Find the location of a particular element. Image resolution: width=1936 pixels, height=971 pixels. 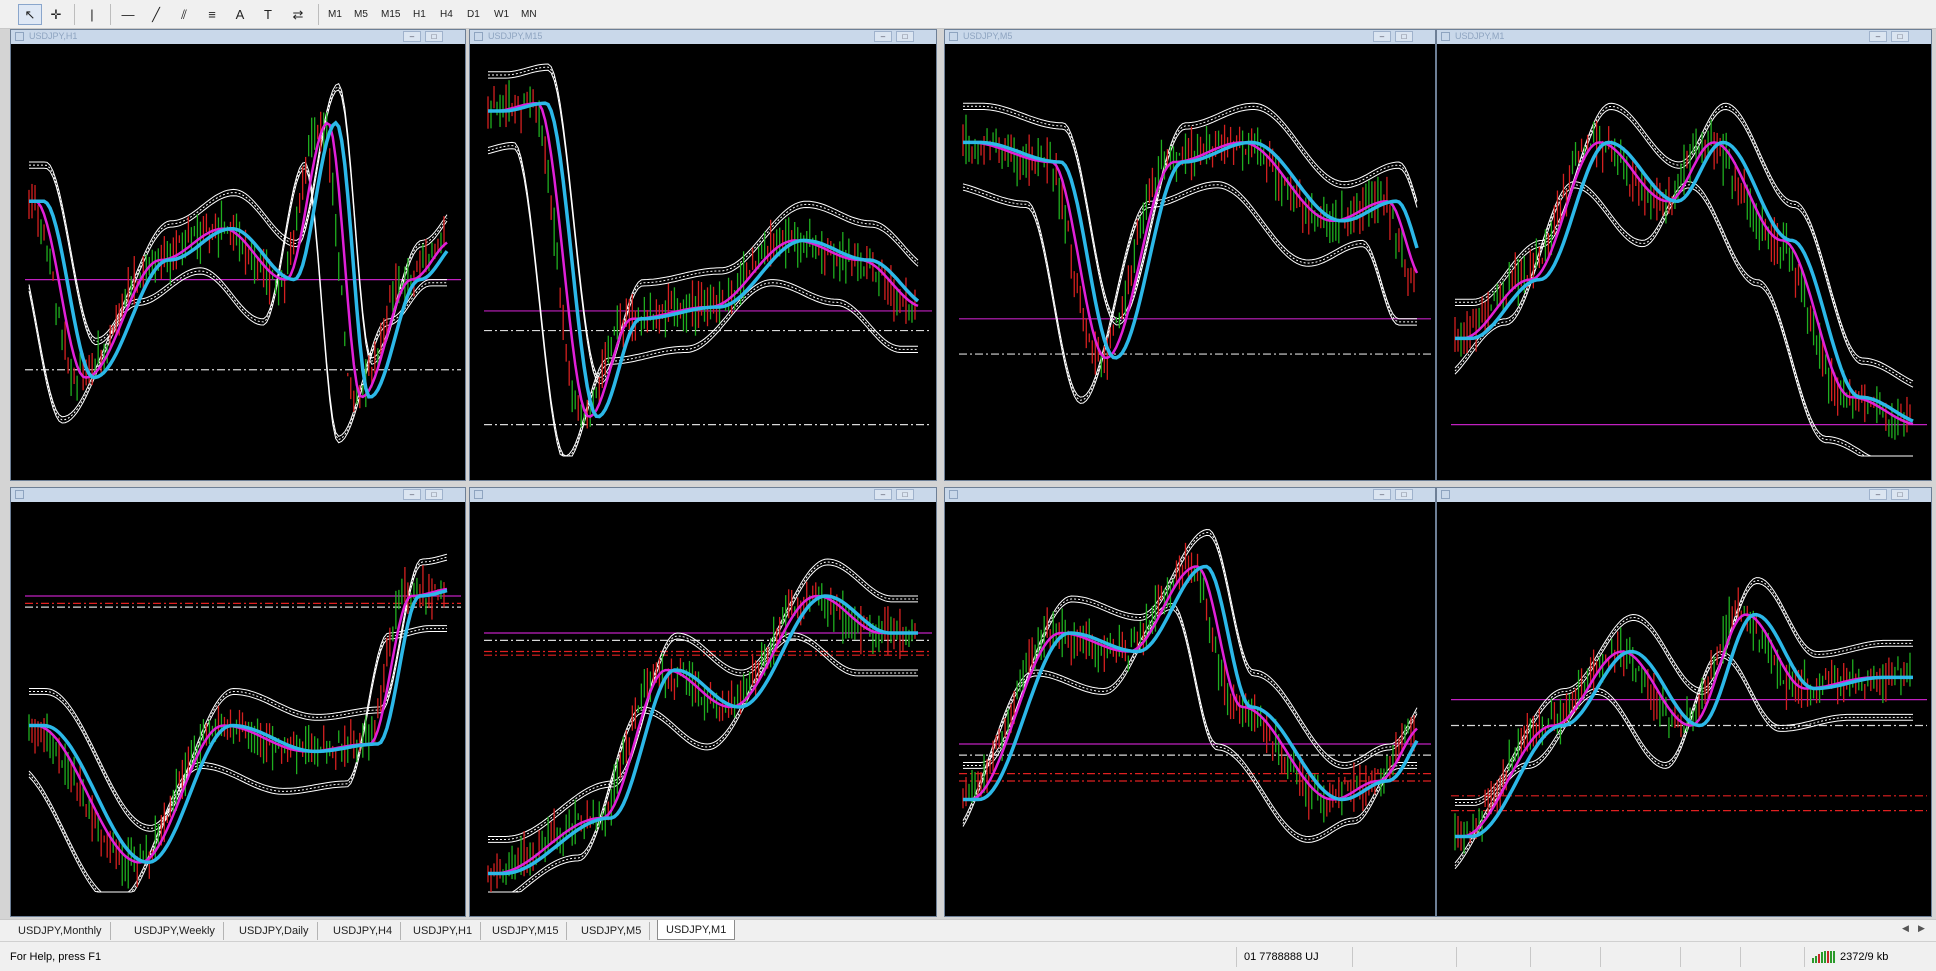

trendline-icon: ╱ is located at coordinates (156, 14).